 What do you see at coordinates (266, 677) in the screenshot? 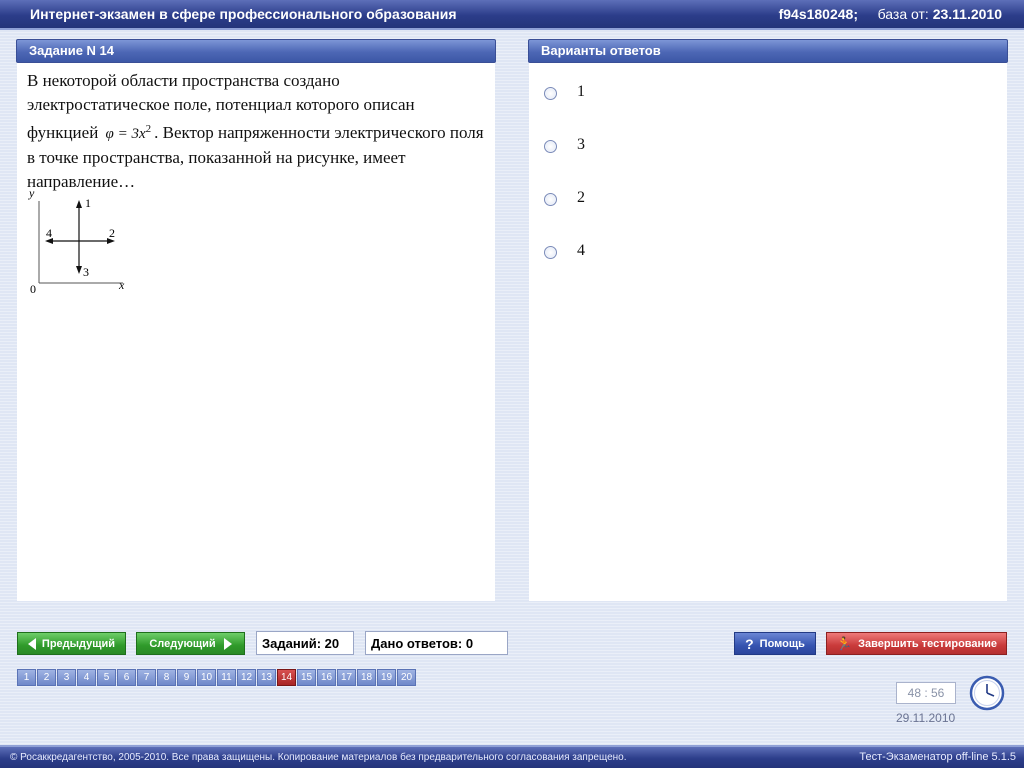
I see `question-nav-item: 13` at bounding box center [266, 677].